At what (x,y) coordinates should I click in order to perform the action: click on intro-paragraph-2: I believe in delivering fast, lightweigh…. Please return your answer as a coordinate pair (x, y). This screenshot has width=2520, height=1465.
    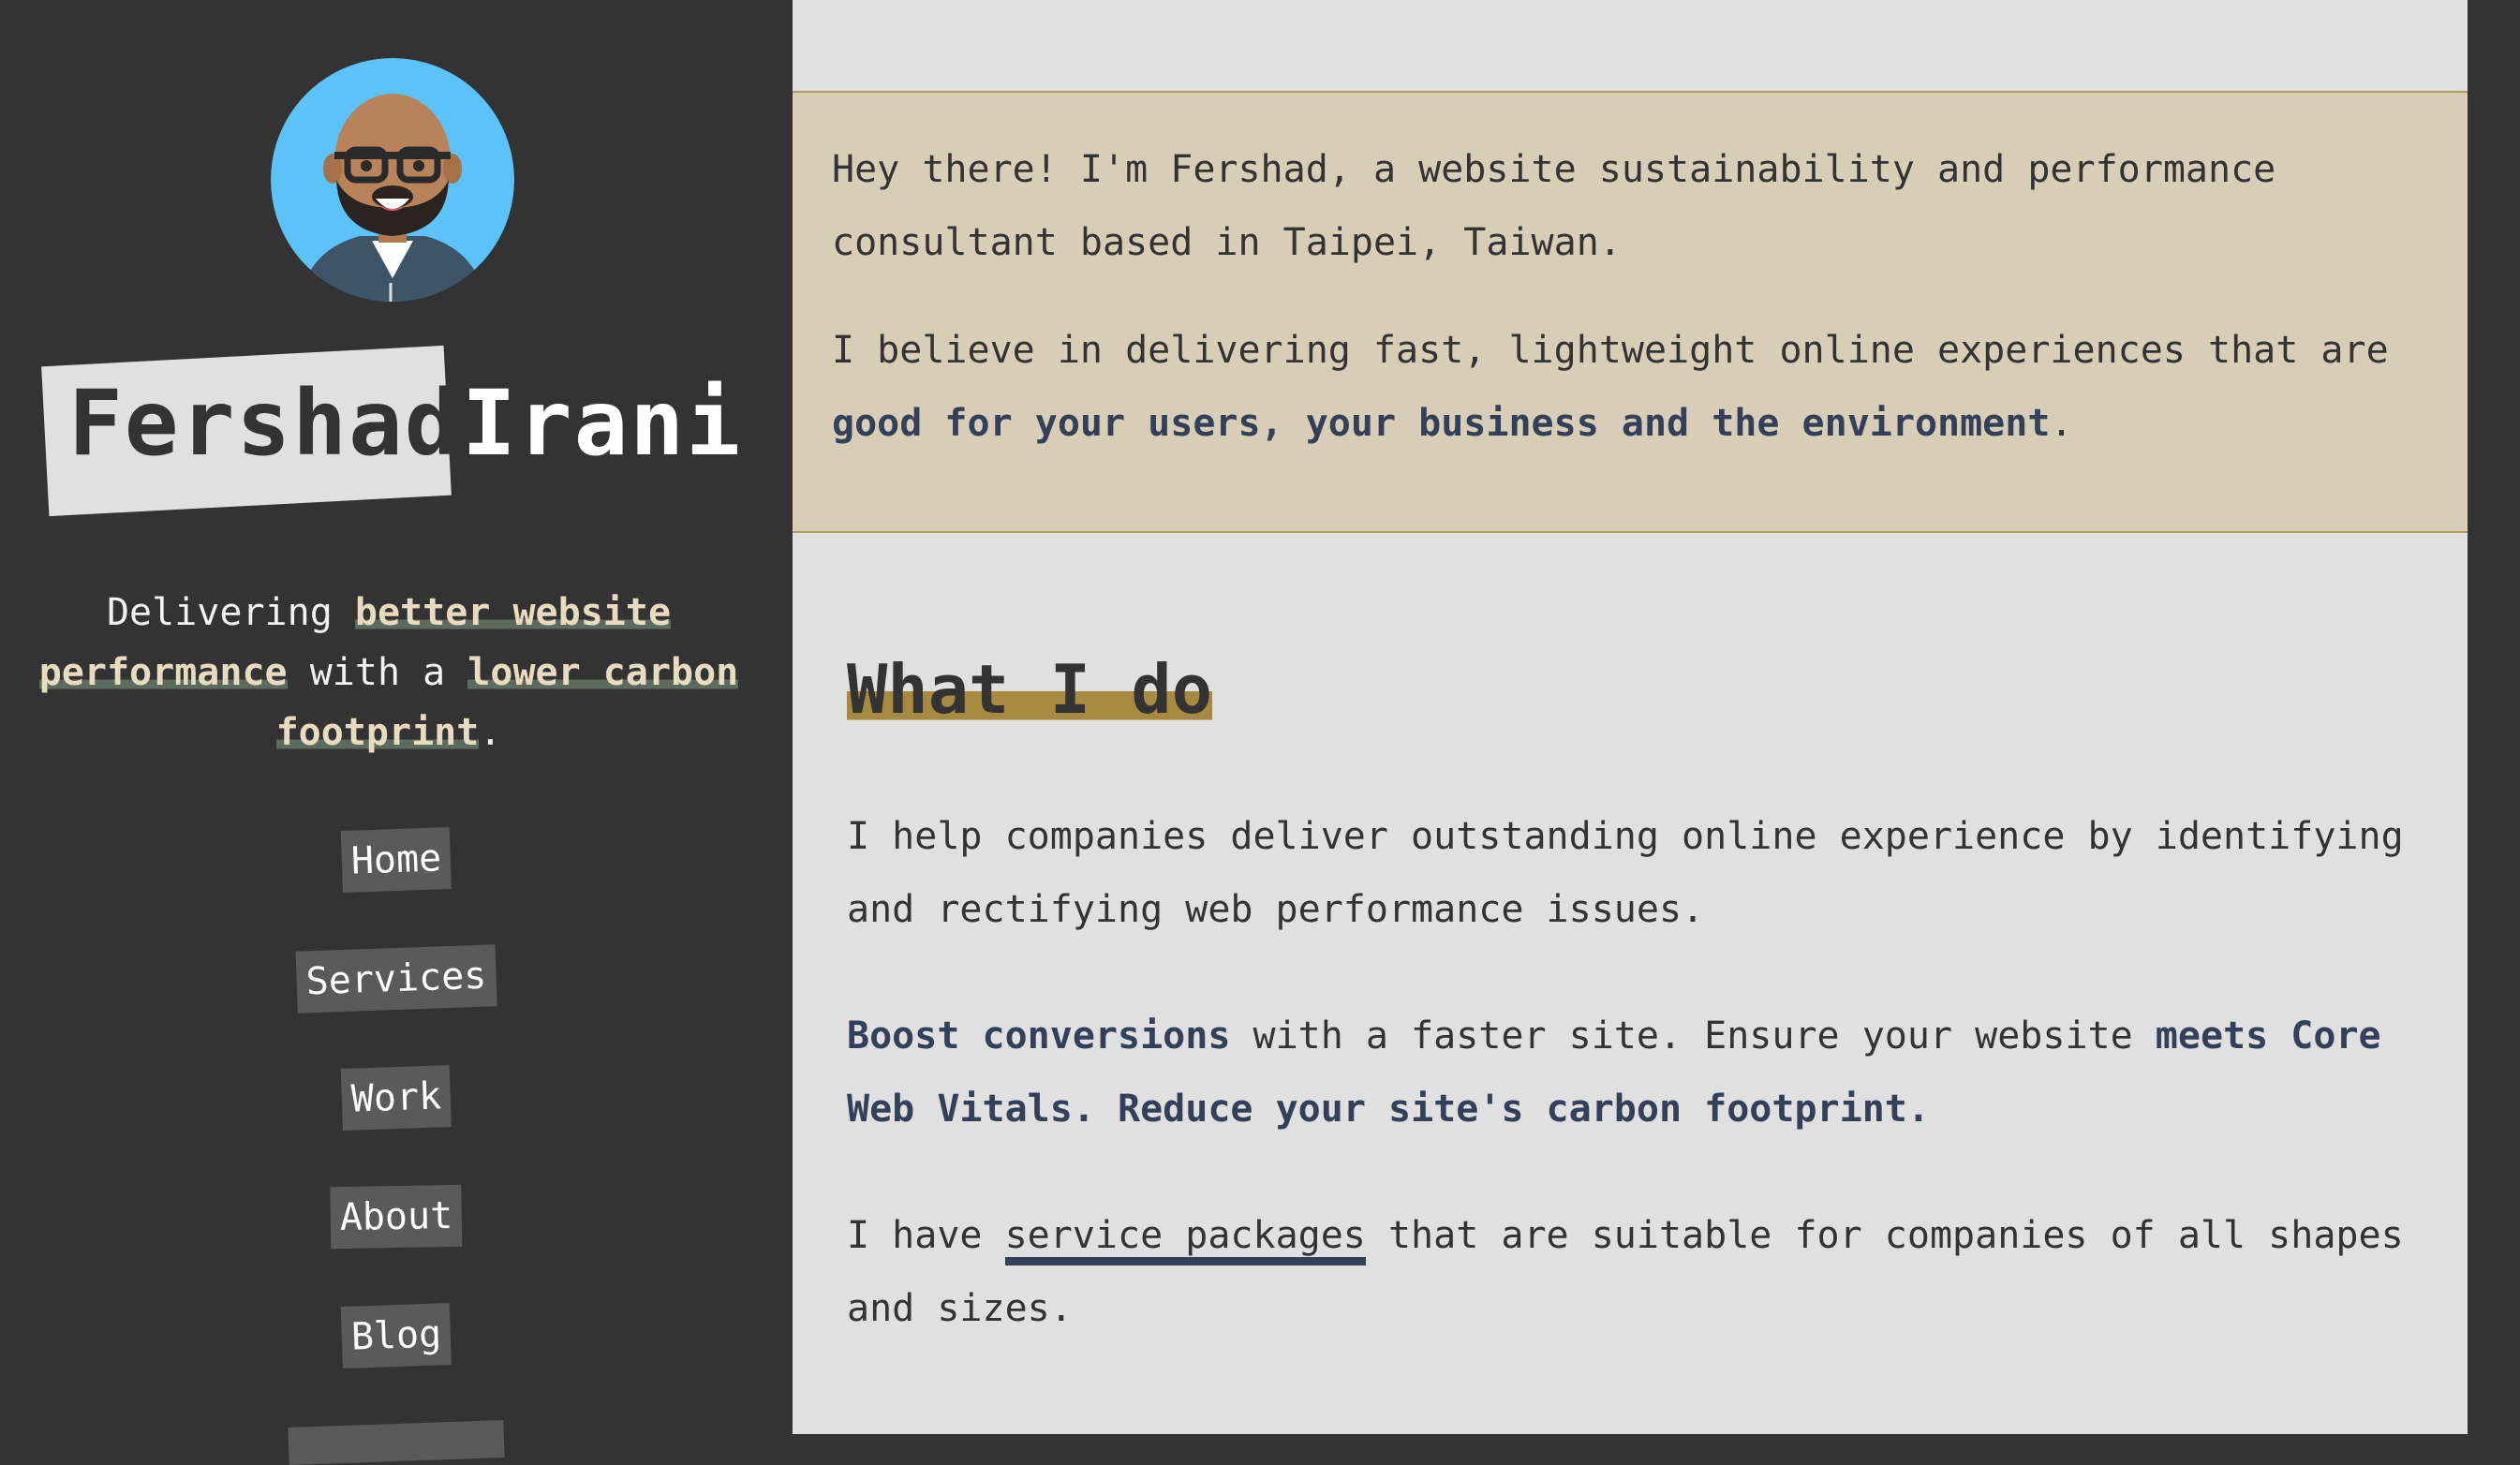
    Looking at the image, I should click on (1628, 387).